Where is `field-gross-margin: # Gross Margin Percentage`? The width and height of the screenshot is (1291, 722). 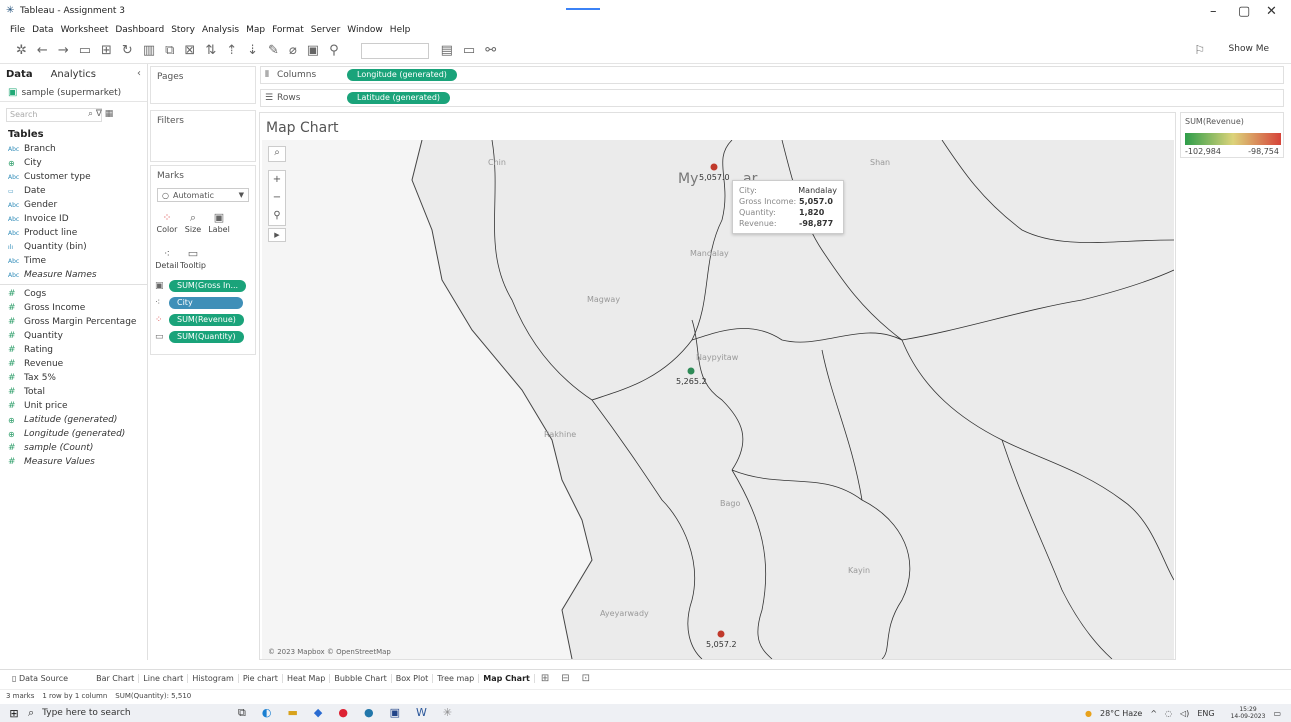
field-gross-margin: # Gross Margin Percentage is located at coordinates (73, 322).